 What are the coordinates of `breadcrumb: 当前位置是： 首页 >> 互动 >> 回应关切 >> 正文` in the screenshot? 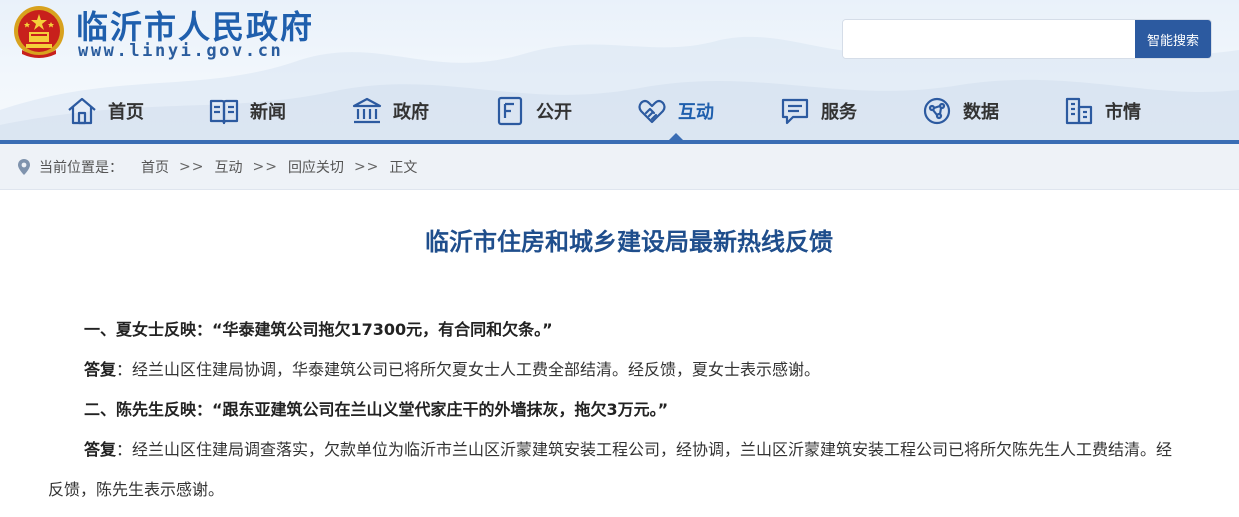 It's located at (619, 167).